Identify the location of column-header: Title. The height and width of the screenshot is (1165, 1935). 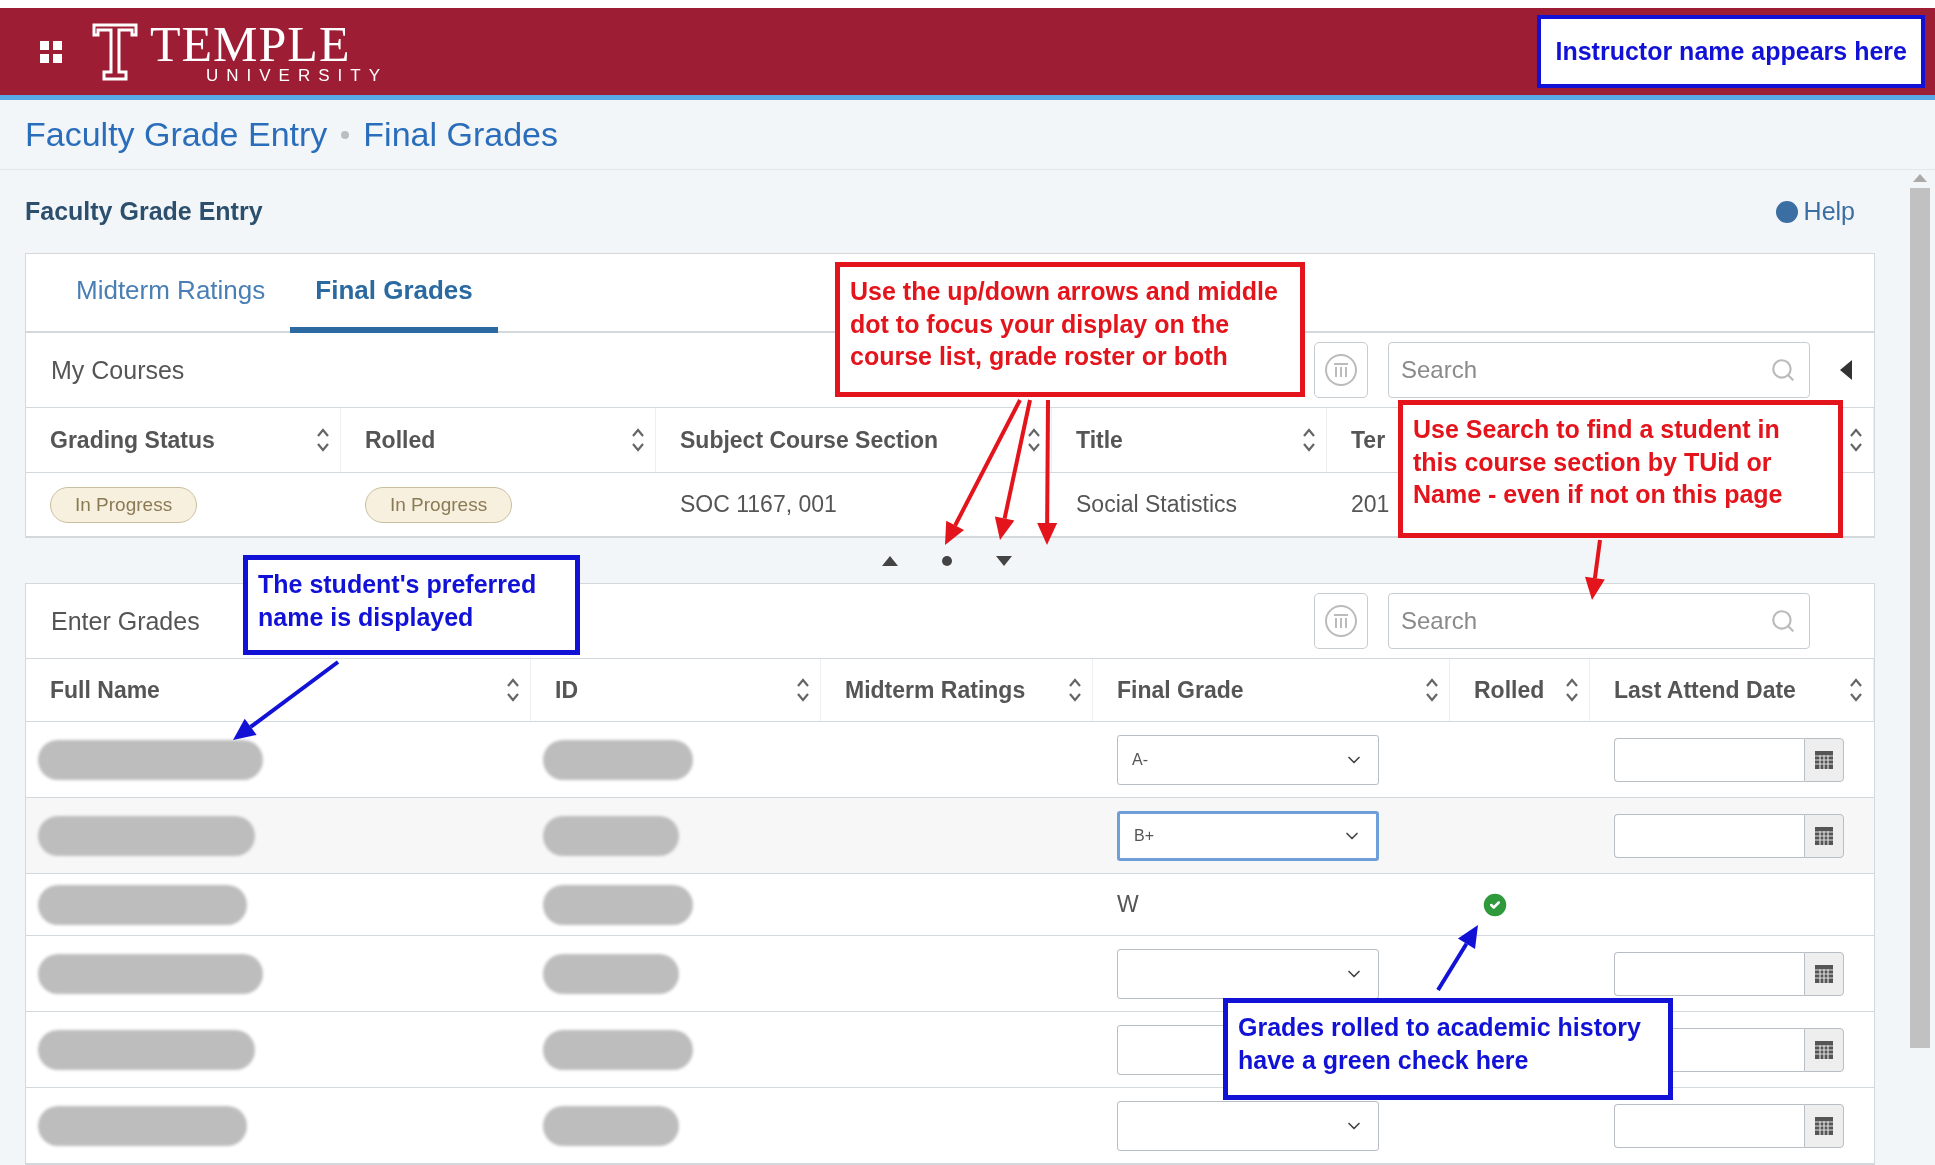
(1099, 440).